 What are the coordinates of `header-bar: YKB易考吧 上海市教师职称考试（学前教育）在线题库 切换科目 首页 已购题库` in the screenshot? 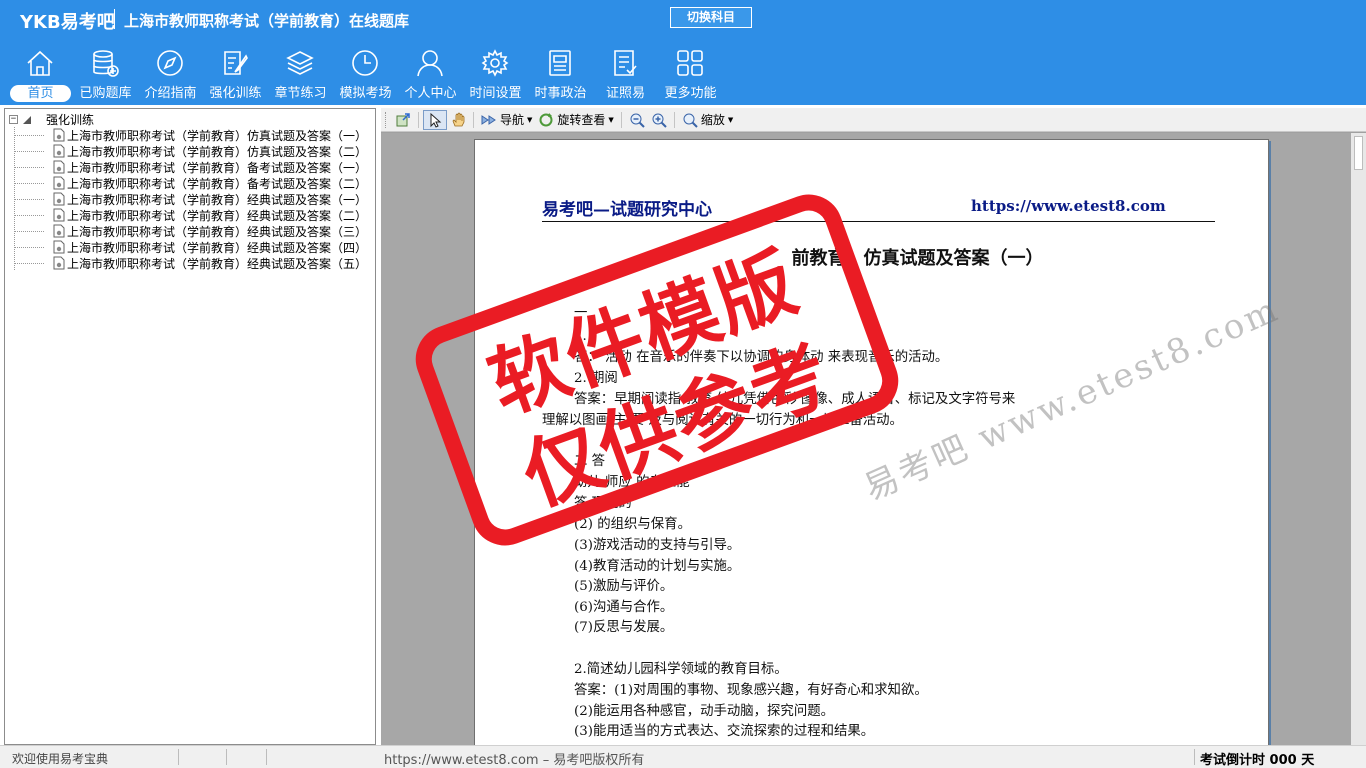 It's located at (683, 52).